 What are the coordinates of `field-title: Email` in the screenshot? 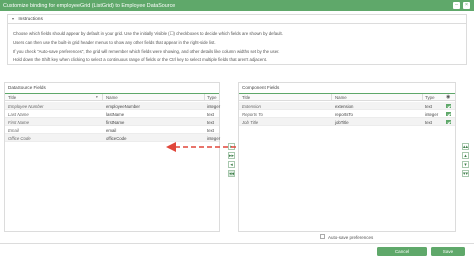 It's located at (13, 130).